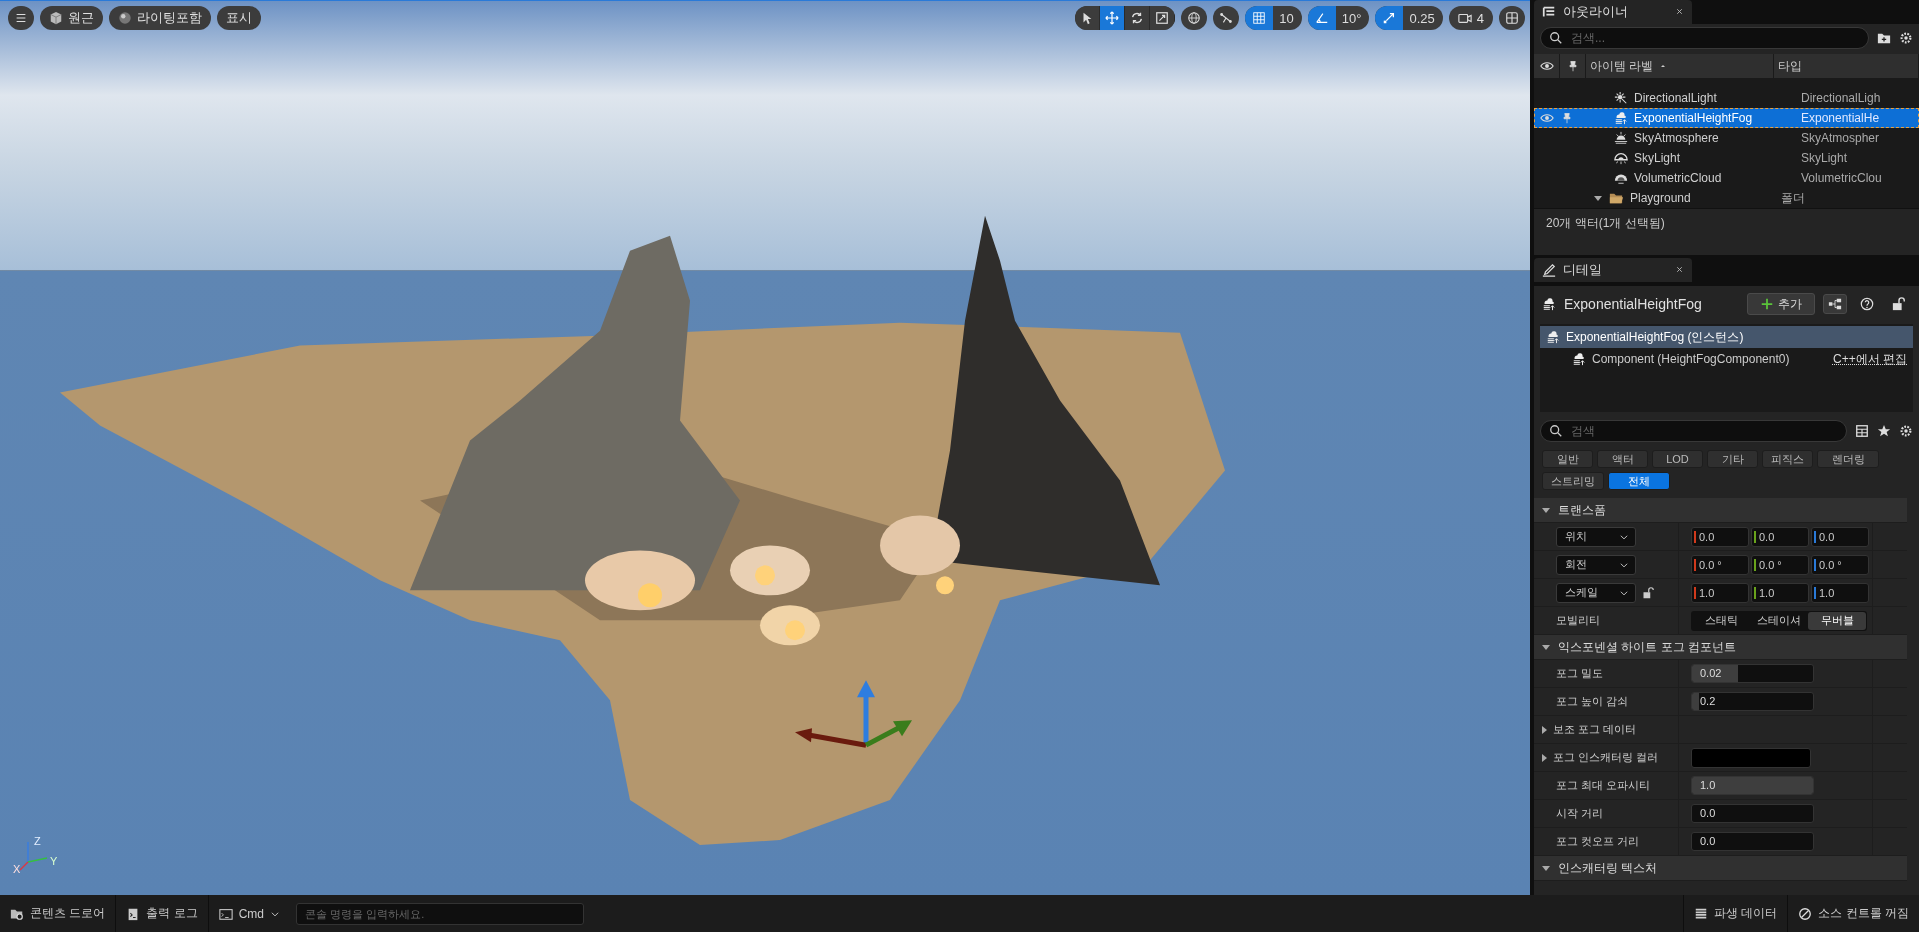 Image resolution: width=1919 pixels, height=932 pixels. I want to click on filter-tab: 전체, so click(1639, 481).